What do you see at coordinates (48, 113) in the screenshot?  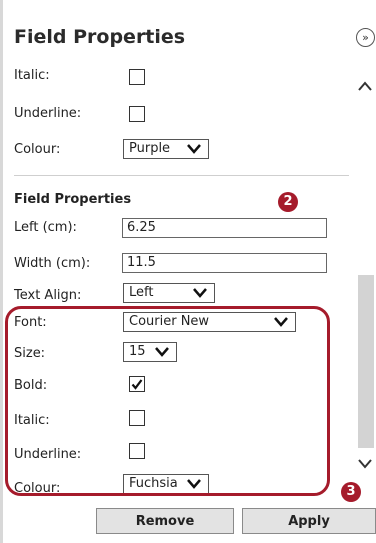 I see `underline-label: Underline:` at bounding box center [48, 113].